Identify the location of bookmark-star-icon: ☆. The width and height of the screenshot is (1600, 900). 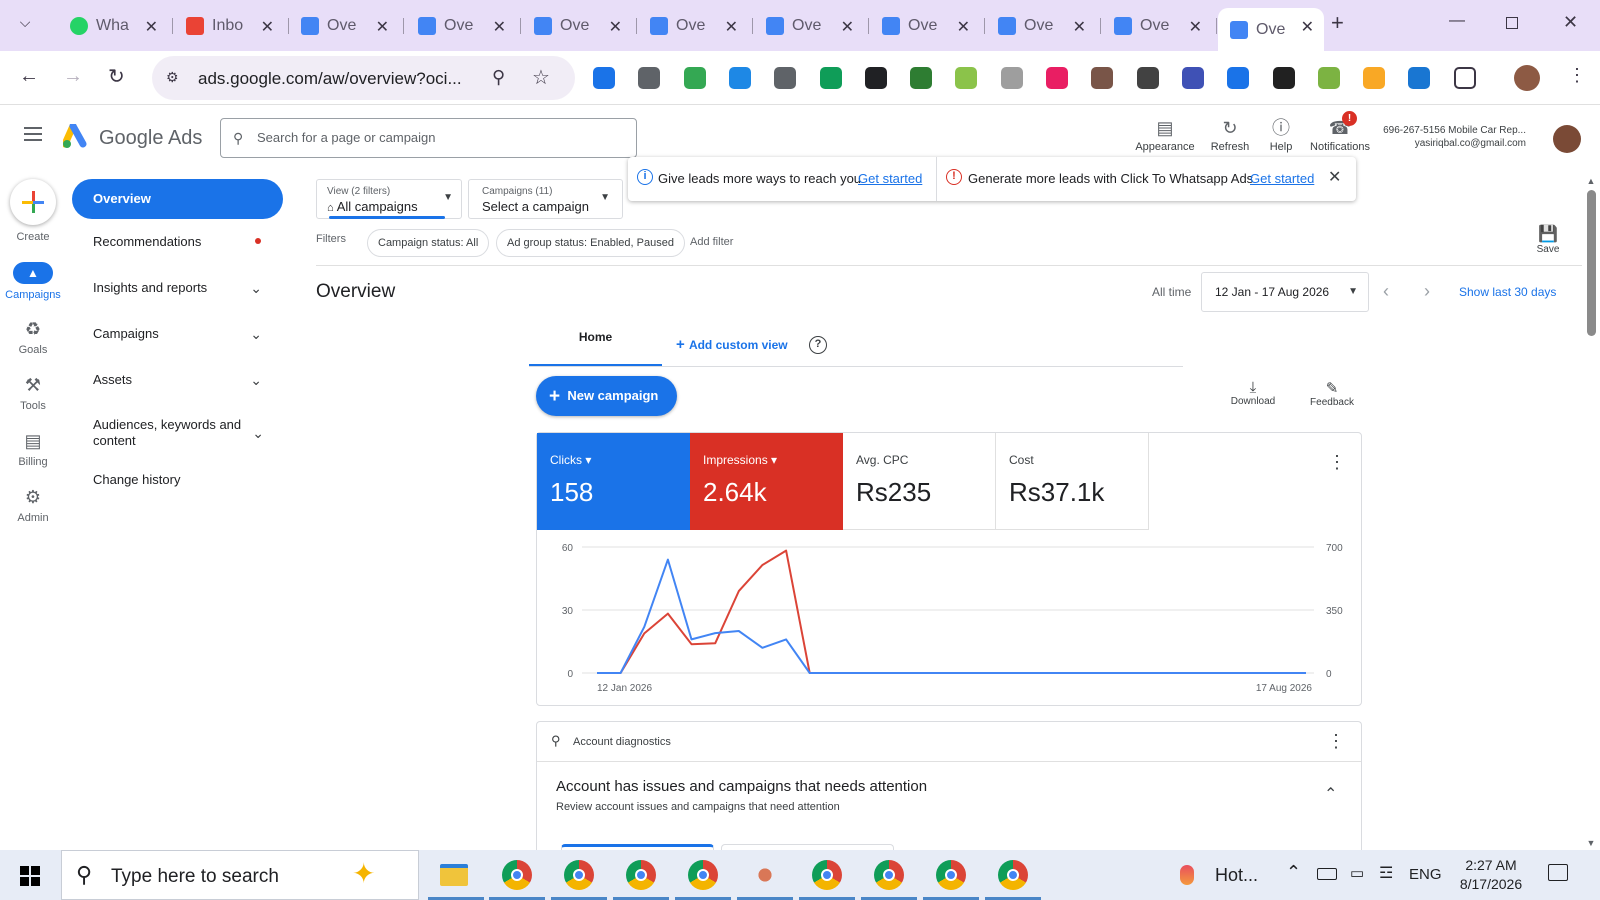
(541, 77).